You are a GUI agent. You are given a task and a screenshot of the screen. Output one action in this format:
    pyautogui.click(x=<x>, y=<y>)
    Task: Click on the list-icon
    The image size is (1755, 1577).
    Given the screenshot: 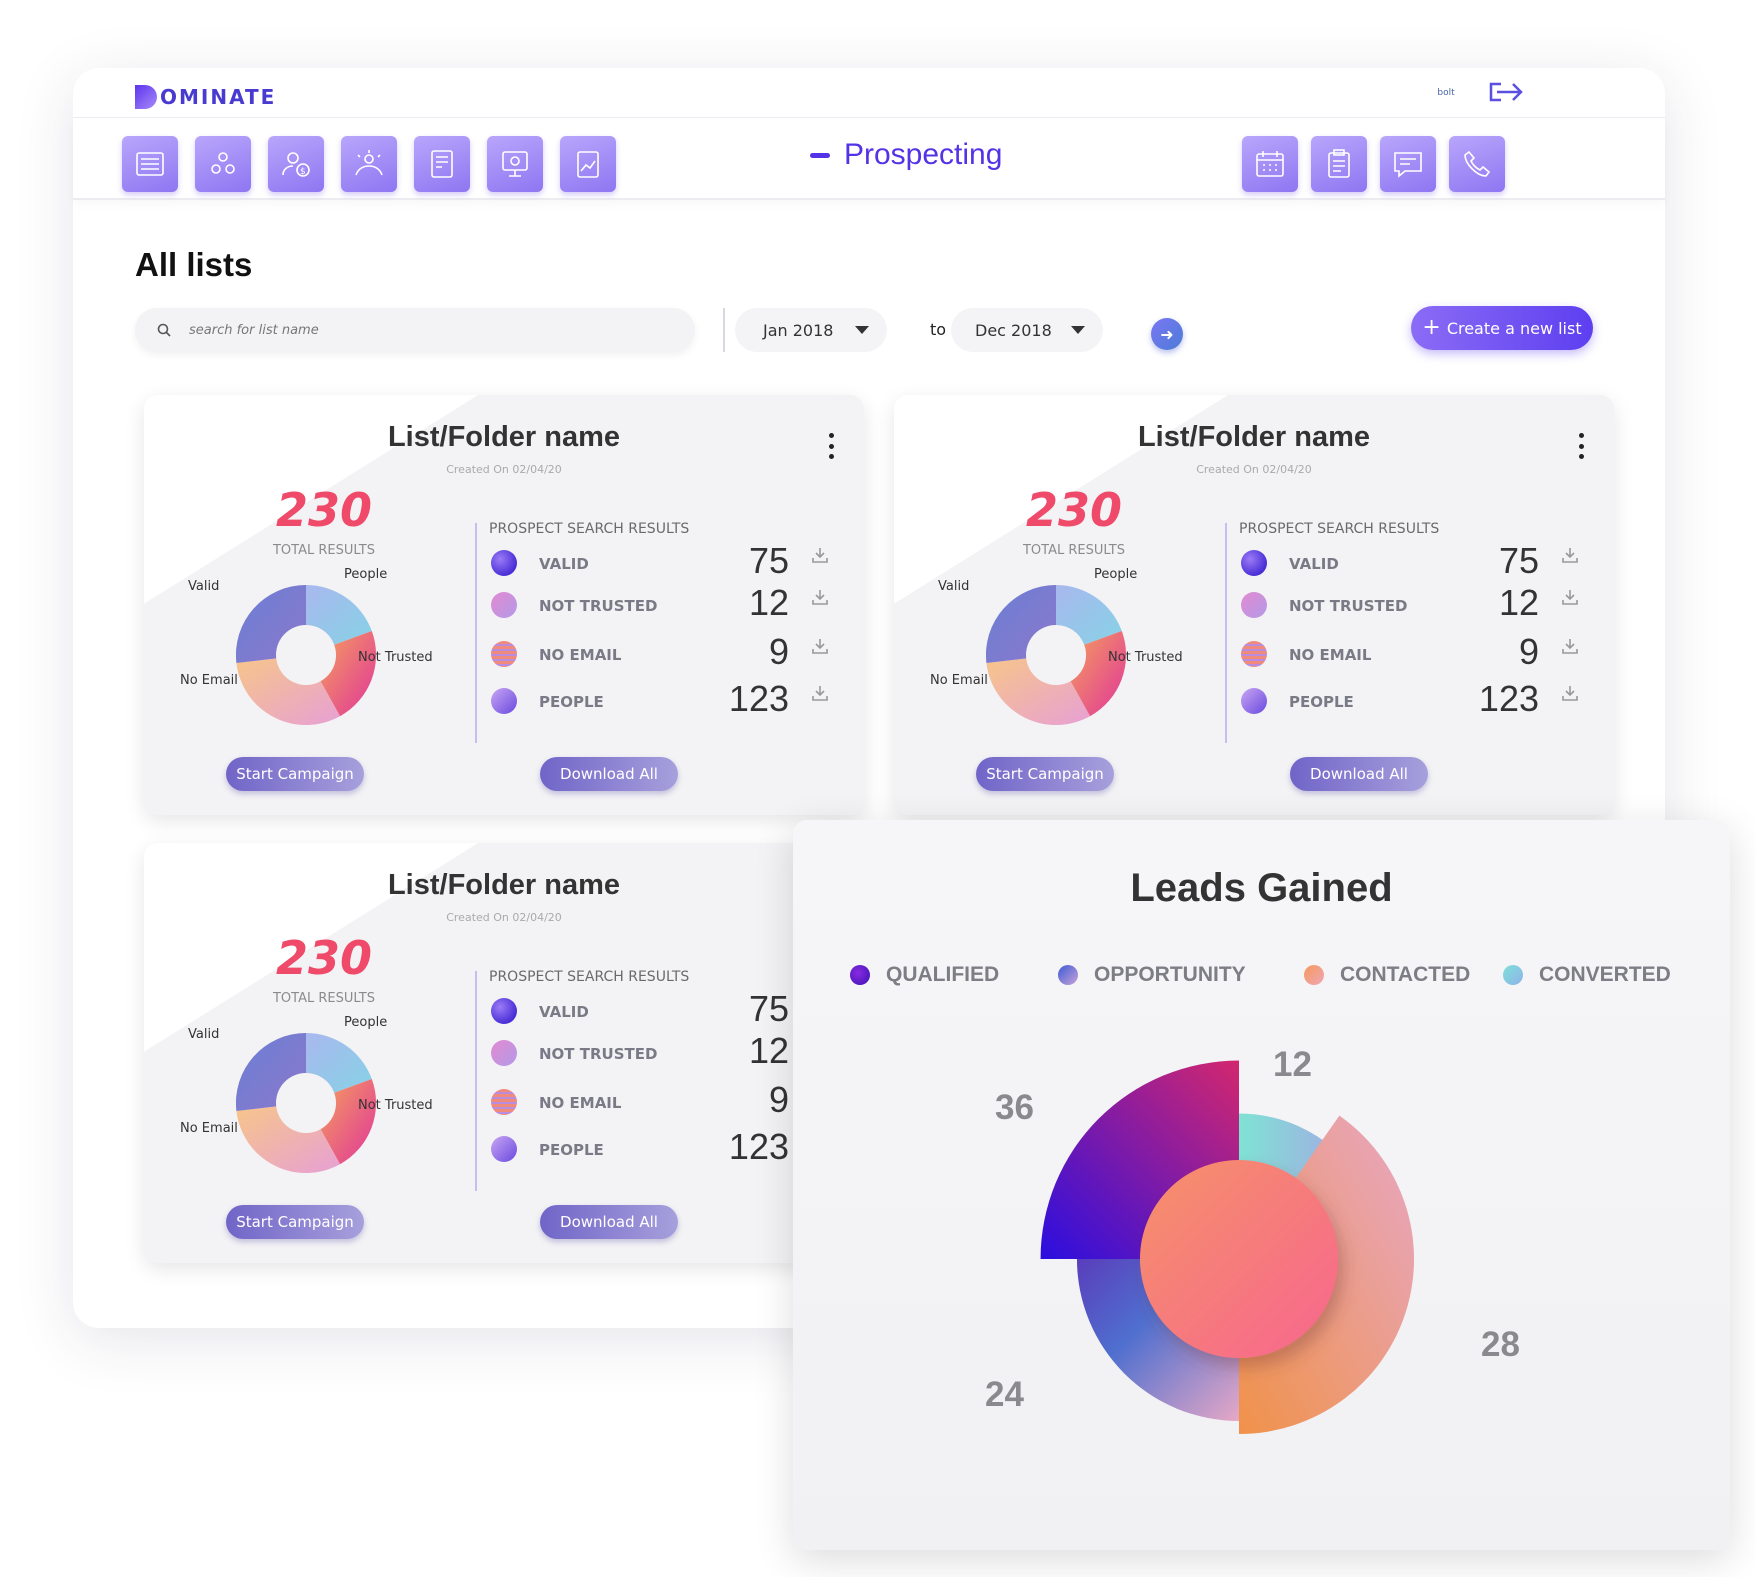 What is the action you would take?
    pyautogui.click(x=150, y=164)
    